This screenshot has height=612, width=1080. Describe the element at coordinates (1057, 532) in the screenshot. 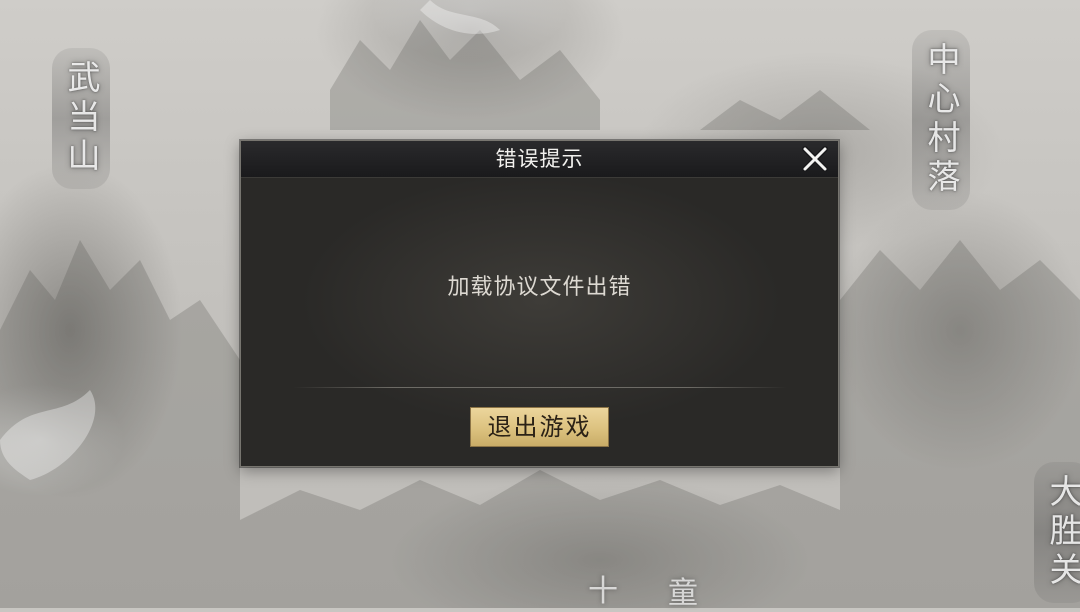

I see `map-place-label-dashengguan: 大胜关` at that location.